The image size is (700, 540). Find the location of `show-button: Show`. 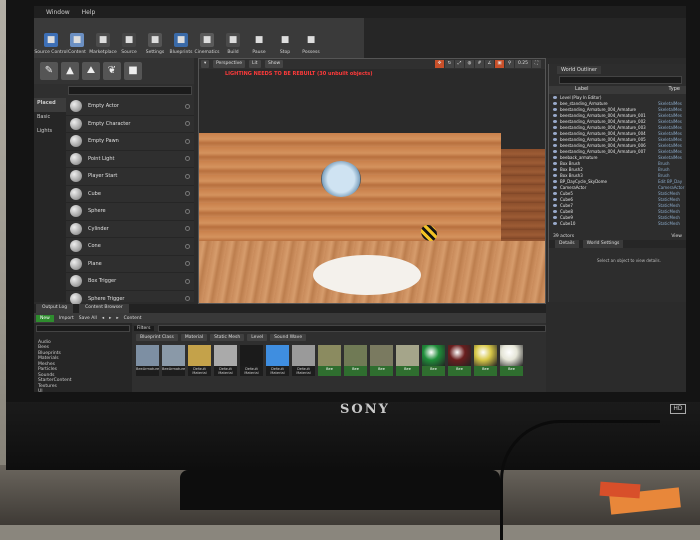

show-button: Show is located at coordinates (274, 64).